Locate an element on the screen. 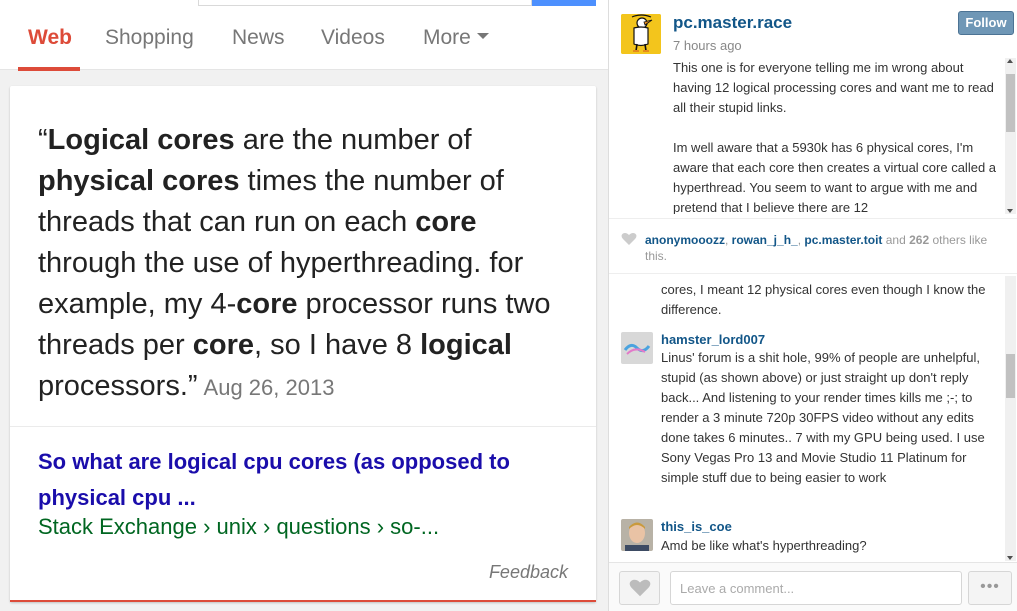 This screenshot has height=611, width=1017. more-options-button: ••• is located at coordinates (990, 588).